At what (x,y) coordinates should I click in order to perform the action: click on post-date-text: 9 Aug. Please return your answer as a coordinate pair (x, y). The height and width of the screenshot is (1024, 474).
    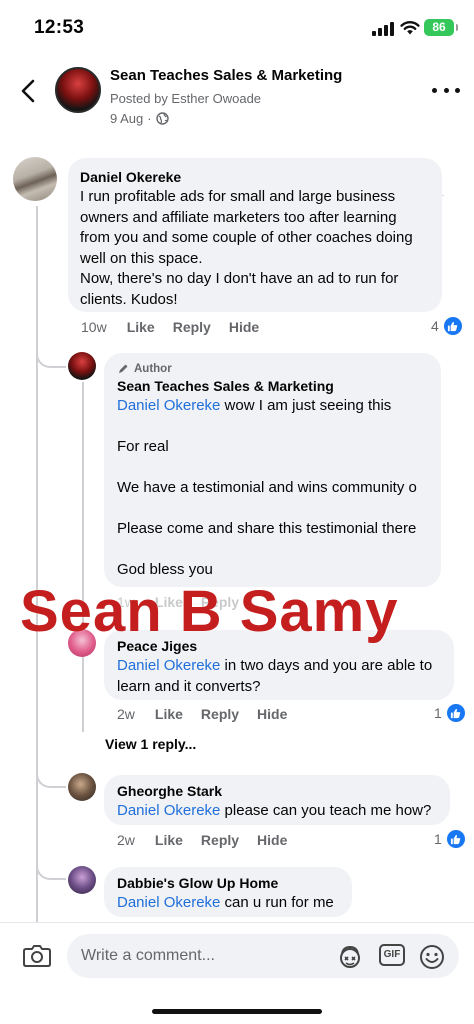
    Looking at the image, I should click on (127, 118).